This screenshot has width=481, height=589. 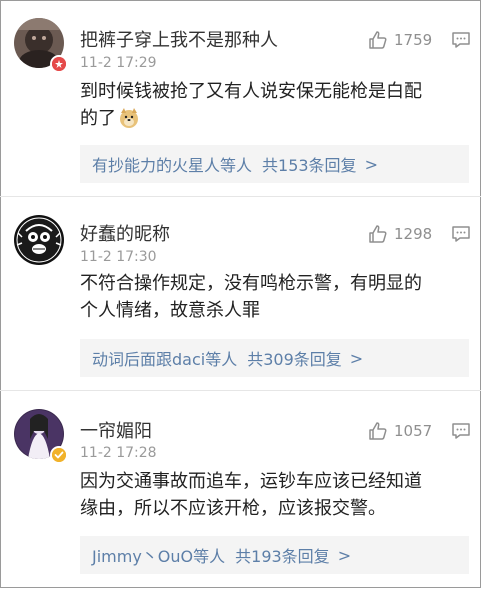 I want to click on comment-text-line: 因为交通事故而追车，运钞车应该已经知道, so click(x=251, y=481).